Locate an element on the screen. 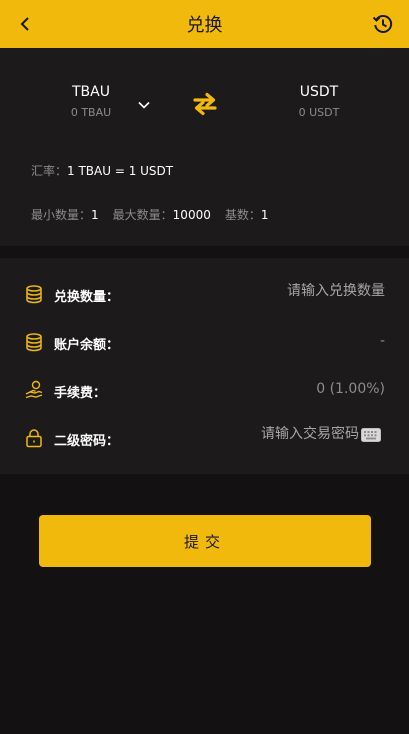  fee-label: 手续费： is located at coordinates (80, 393).